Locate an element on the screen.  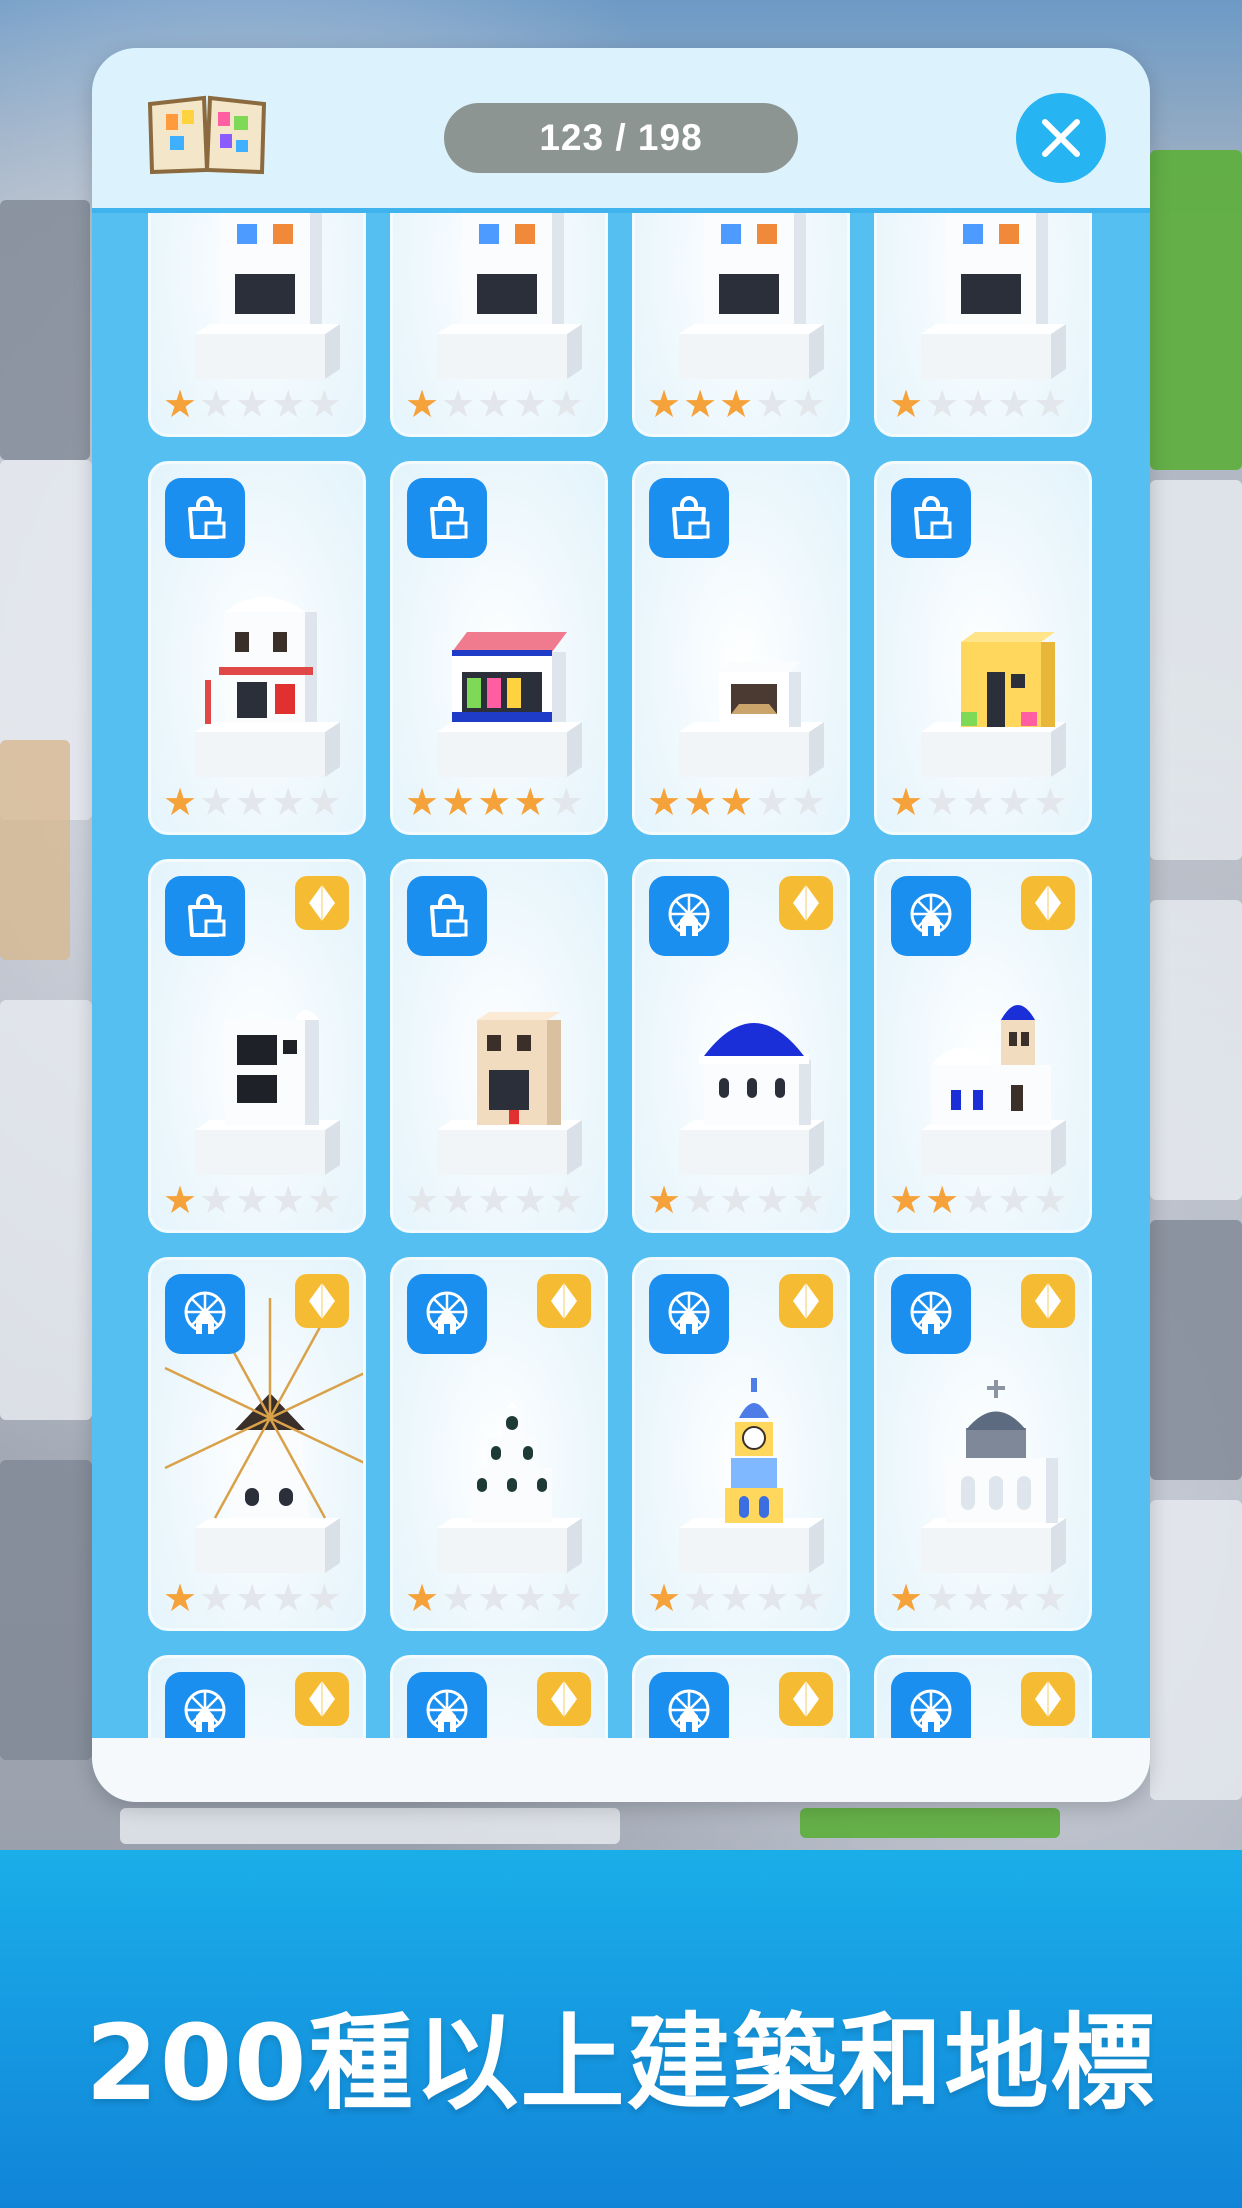
building-tan-tower is located at coordinates (502, 1070).